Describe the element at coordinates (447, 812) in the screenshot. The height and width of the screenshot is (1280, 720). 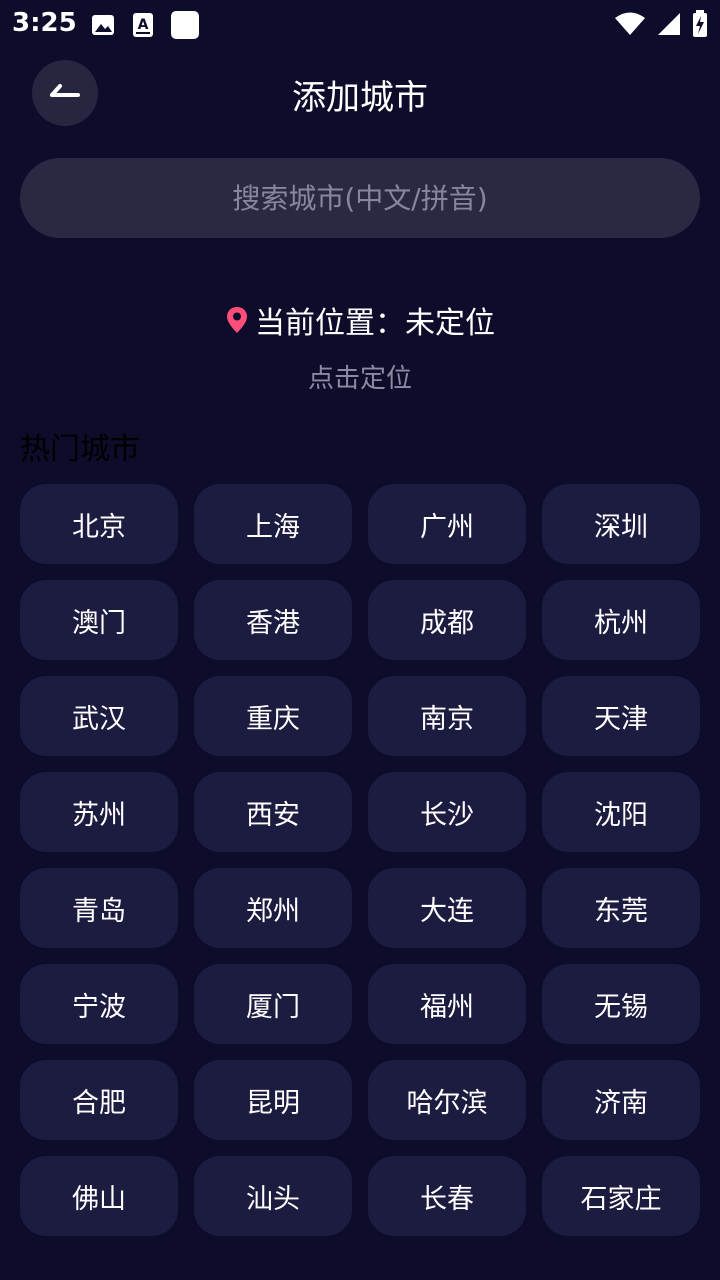
I see `city-button: 长沙` at that location.